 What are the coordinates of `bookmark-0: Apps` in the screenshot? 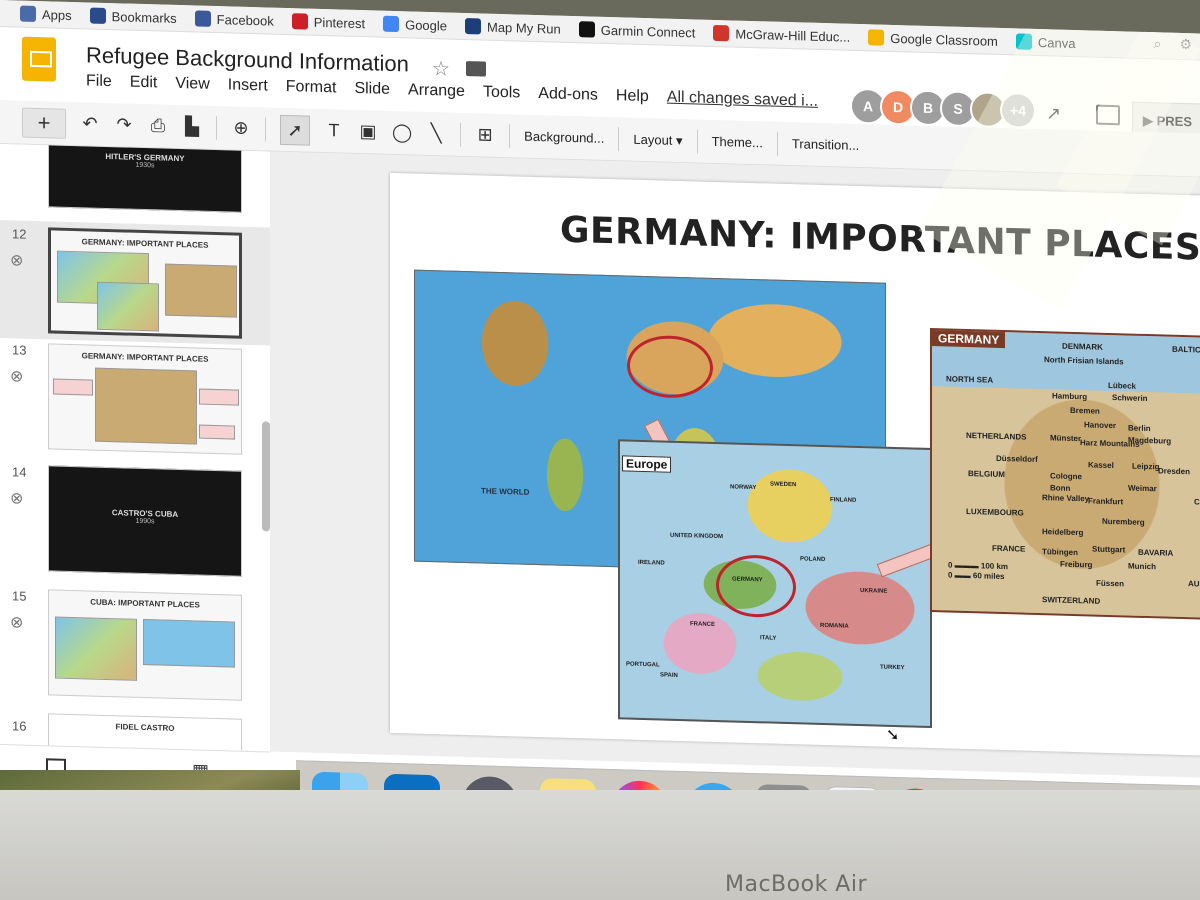 It's located at (46, 14).